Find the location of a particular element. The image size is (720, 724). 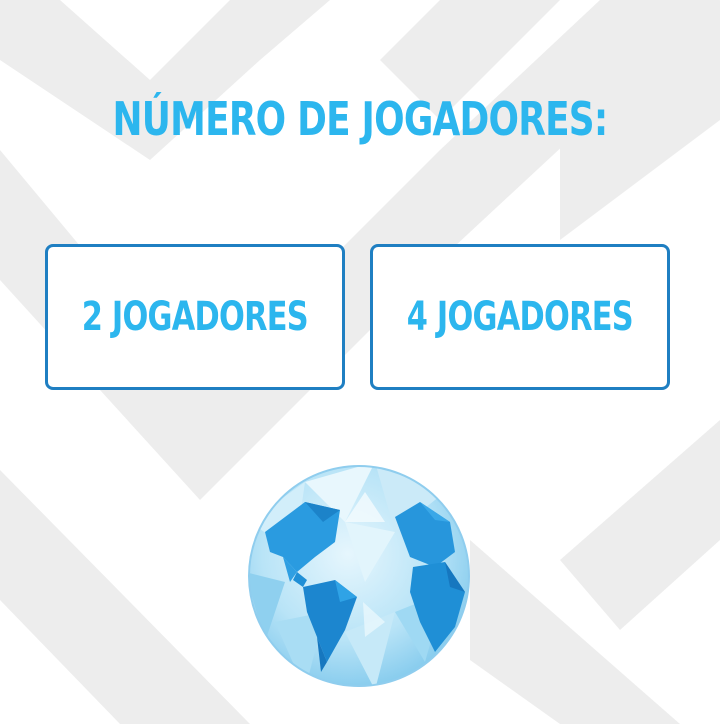

two-players-button: 2 JOGADORES is located at coordinates (195, 317).